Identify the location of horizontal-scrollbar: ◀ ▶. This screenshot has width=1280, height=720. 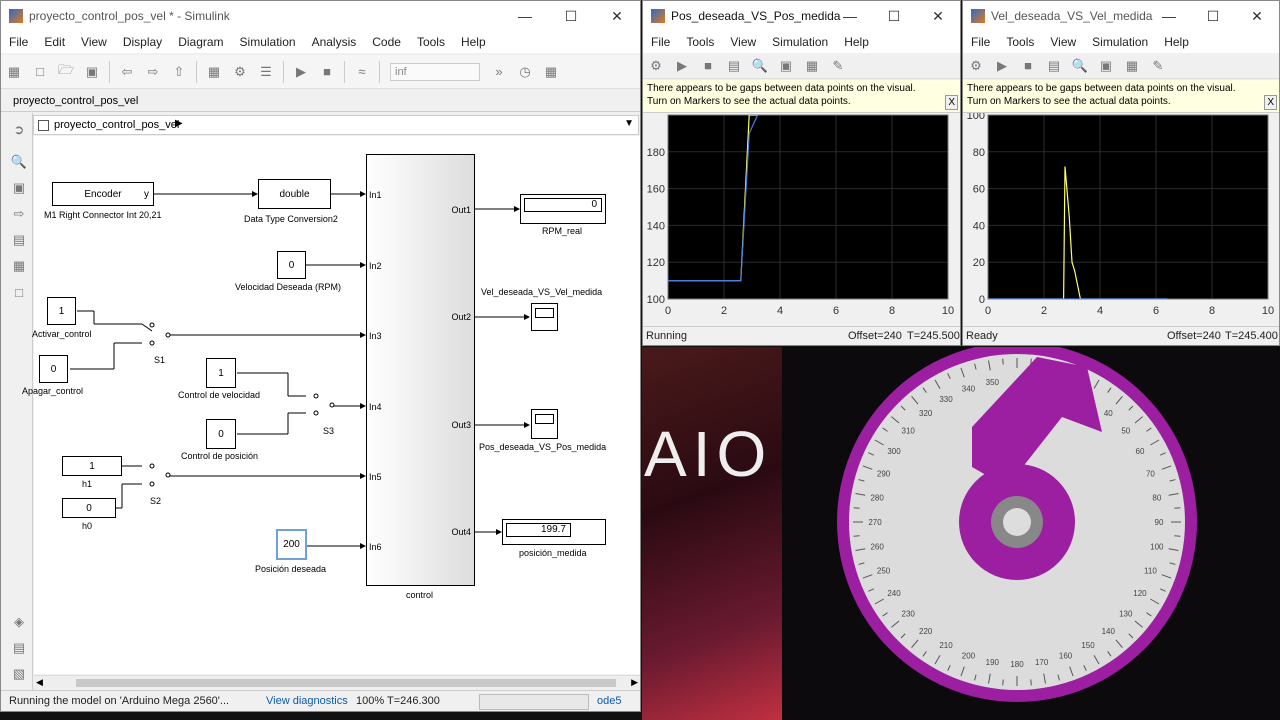
(337, 682).